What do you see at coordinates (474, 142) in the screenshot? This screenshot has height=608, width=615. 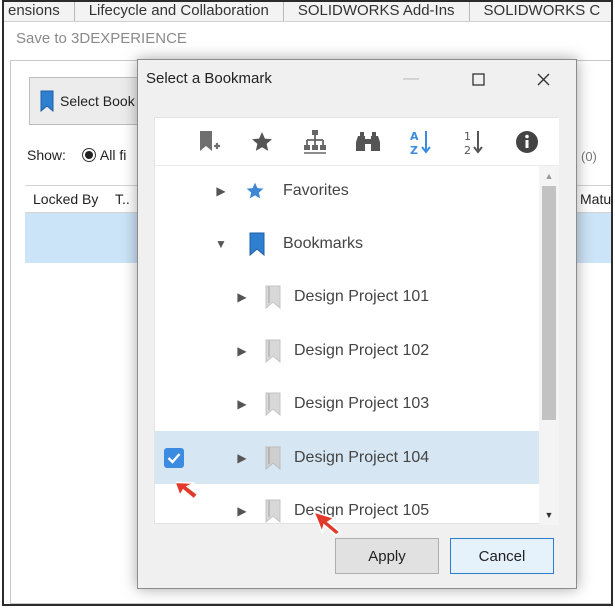 I see `sort-numeric-icon: 12` at bounding box center [474, 142].